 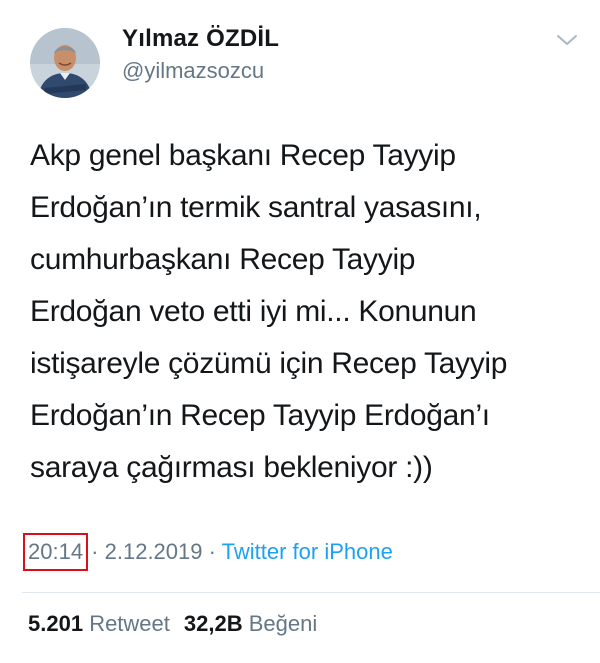 I want to click on tweet-time: 20:14, so click(x=55, y=552).